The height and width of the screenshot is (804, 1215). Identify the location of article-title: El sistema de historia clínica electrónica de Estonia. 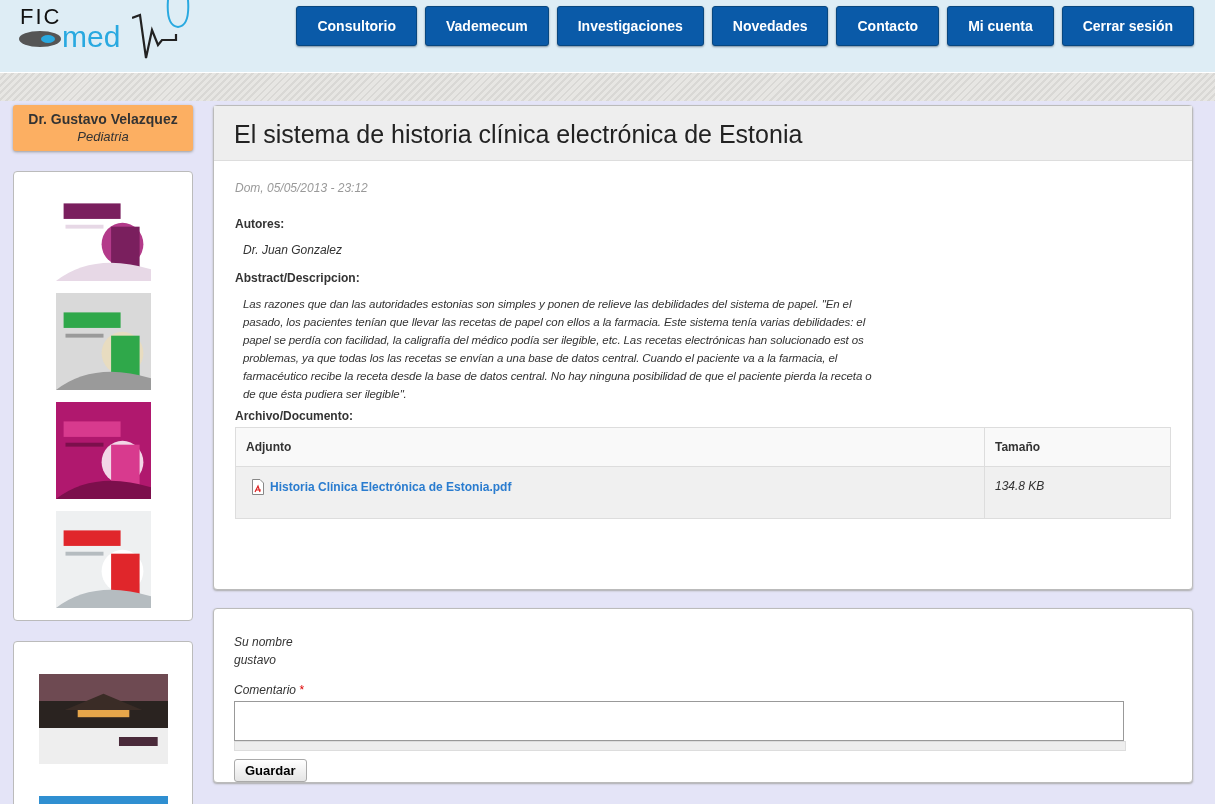
(703, 133).